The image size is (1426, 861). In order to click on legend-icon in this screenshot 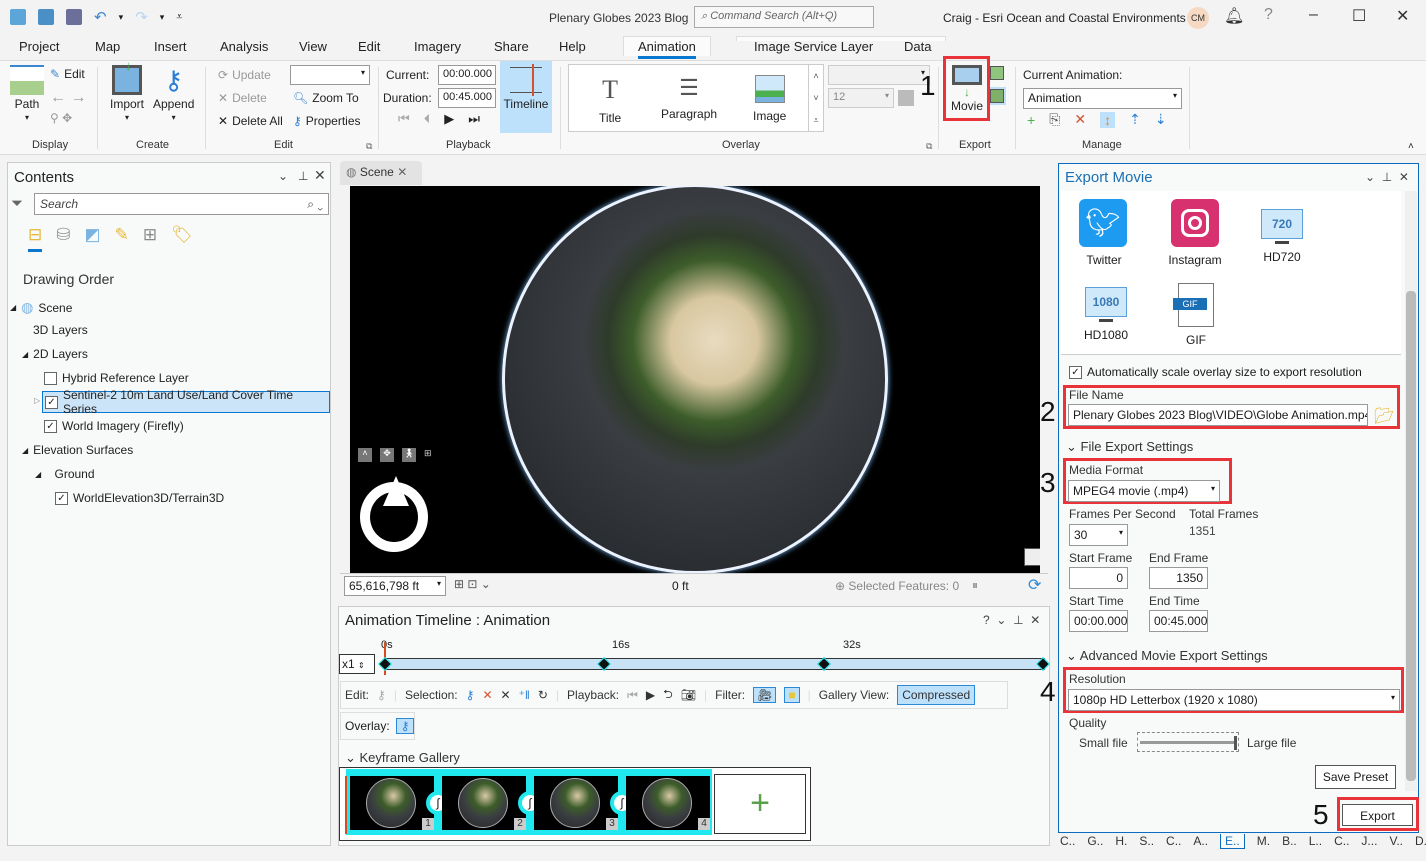, I will do `click(1032, 557)`.